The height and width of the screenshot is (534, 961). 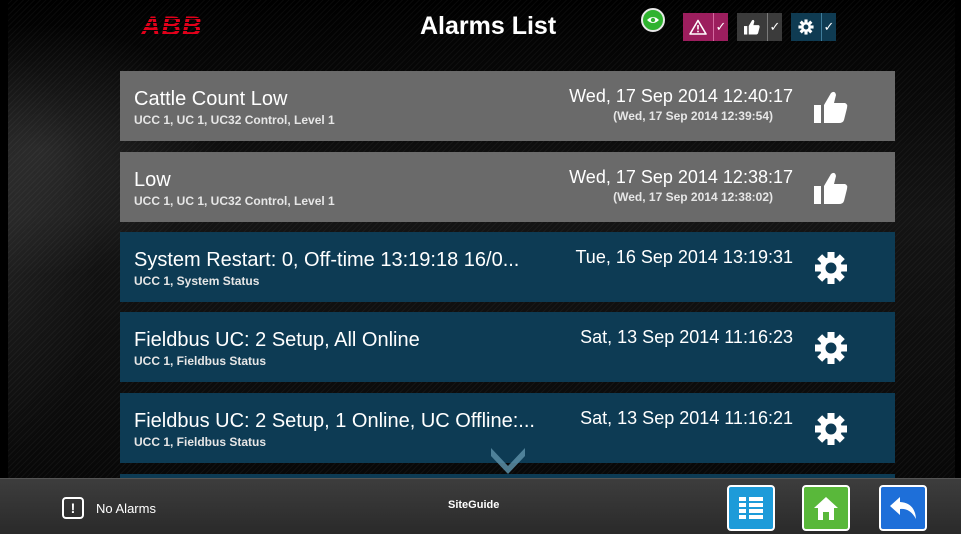 I want to click on alarm-time: Wed, 17 Sep 2014 12:40:17, so click(x=681, y=96).